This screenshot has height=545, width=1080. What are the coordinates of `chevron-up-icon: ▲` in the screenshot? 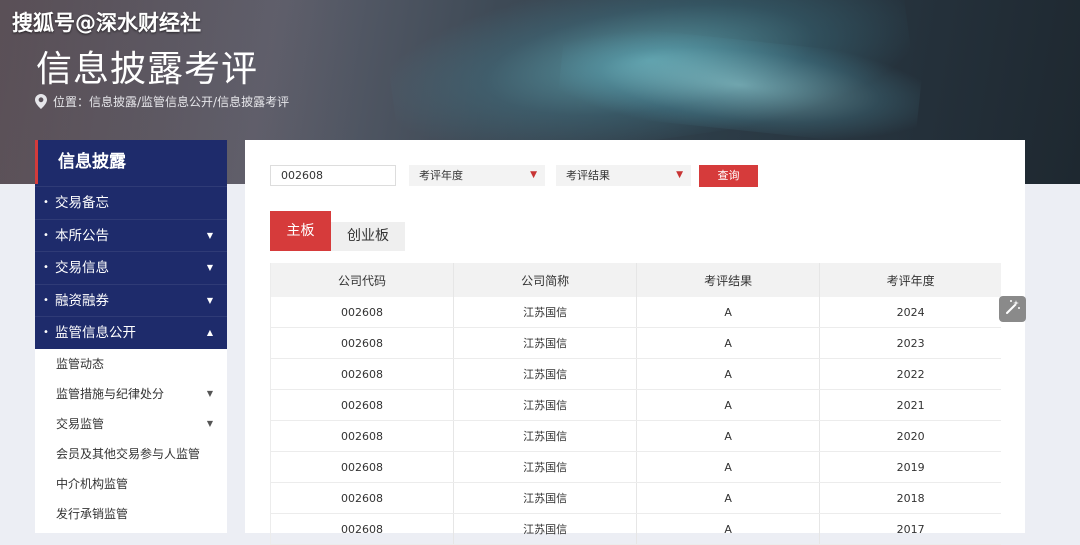 It's located at (209, 332).